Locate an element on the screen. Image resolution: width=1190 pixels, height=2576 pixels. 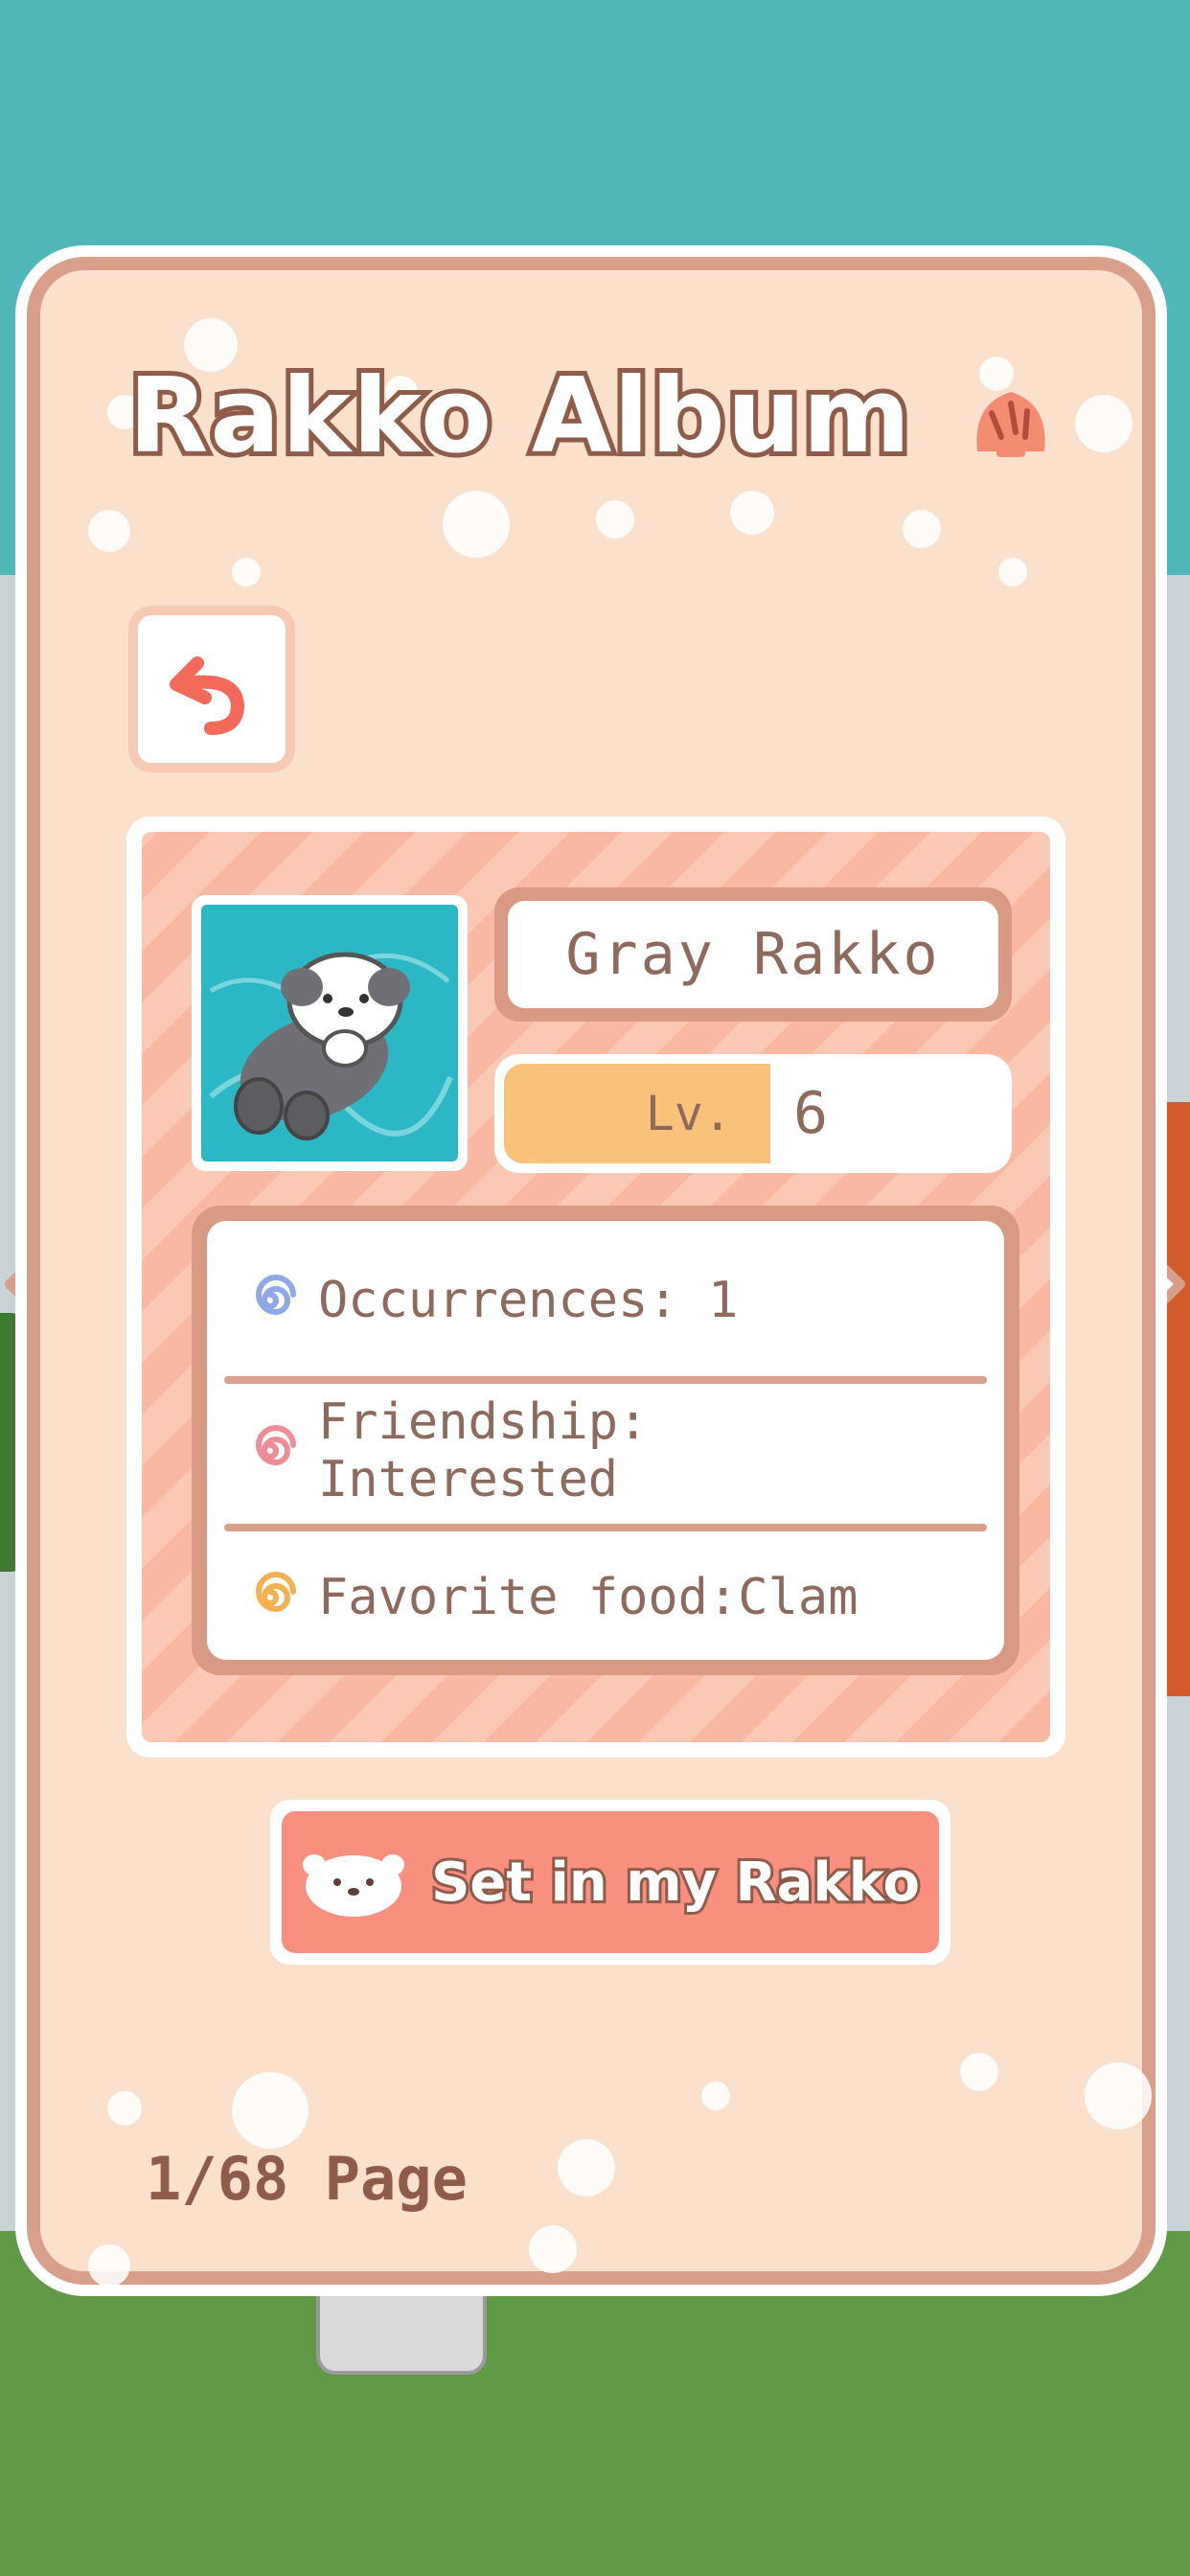
set-in-my-rakko-button: Set in my Rakko is located at coordinates (610, 1882).